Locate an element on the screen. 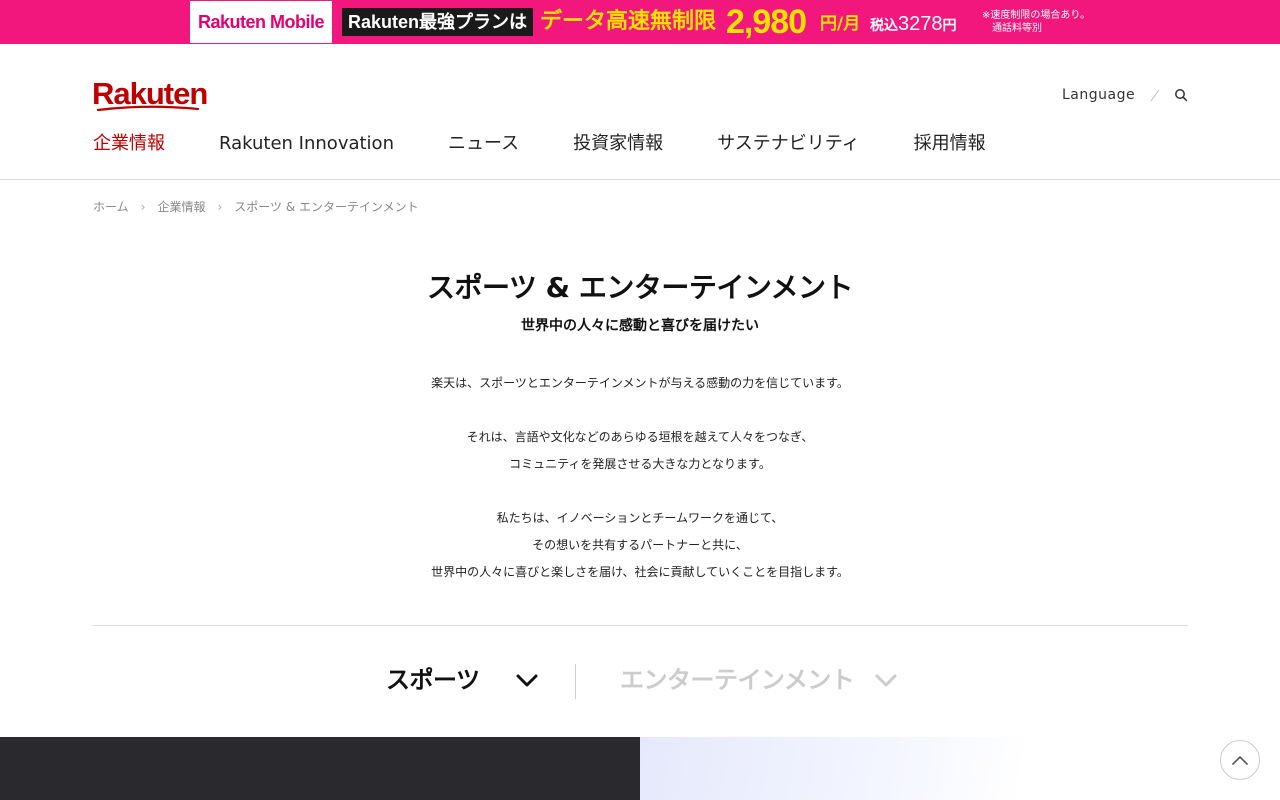  banner-note-line: 通話料等別 is located at coordinates (1017, 28).